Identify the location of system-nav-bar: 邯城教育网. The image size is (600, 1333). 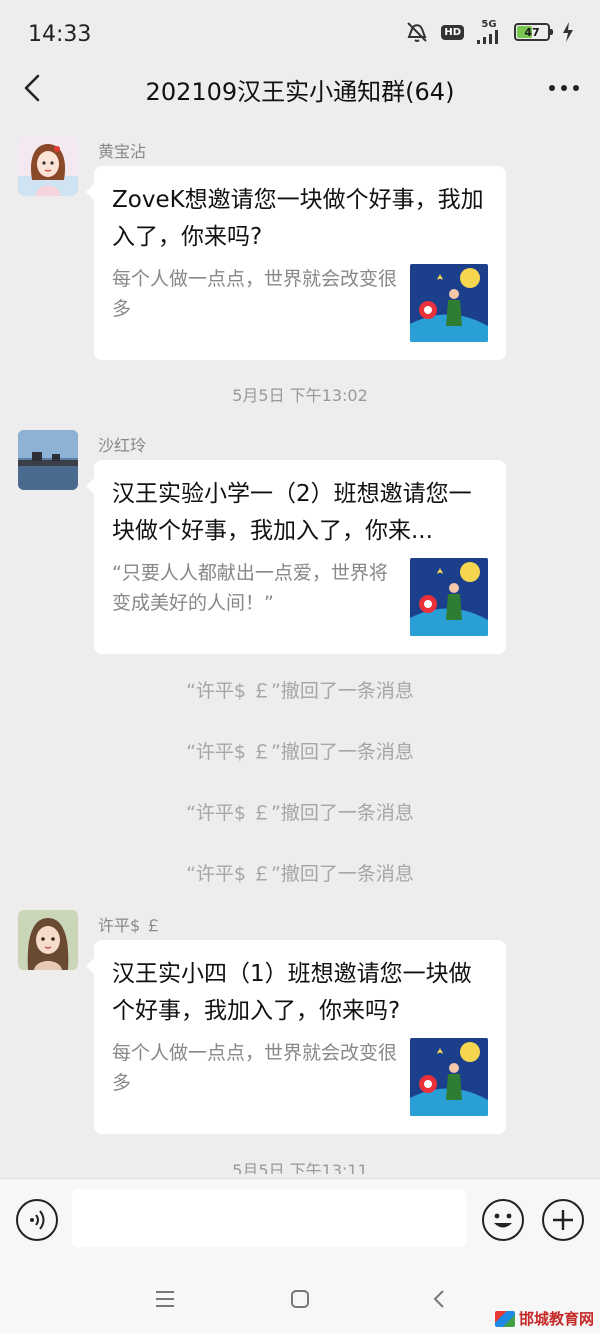
(300, 1297).